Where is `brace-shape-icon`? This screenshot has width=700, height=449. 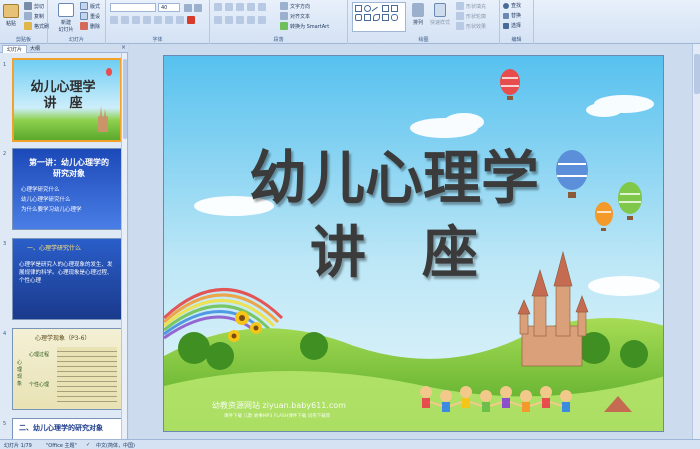
brace-shape-icon is located at coordinates (394, 17).